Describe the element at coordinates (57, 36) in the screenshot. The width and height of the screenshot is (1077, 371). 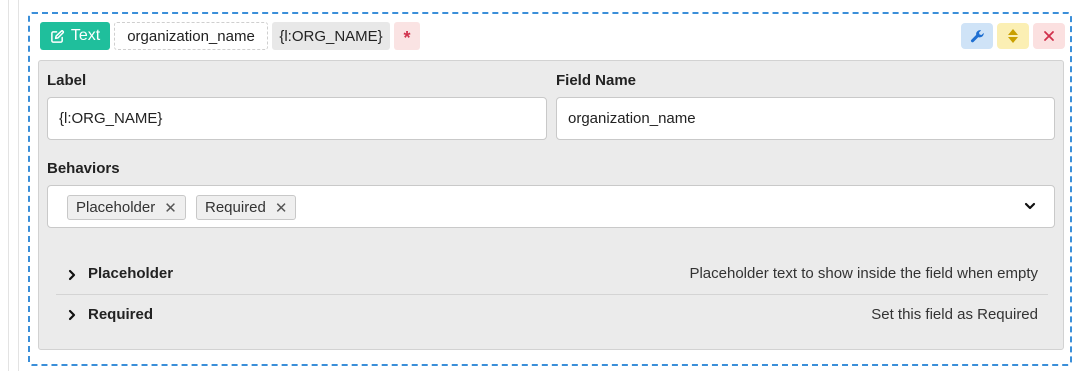
I see `edit-icon` at that location.